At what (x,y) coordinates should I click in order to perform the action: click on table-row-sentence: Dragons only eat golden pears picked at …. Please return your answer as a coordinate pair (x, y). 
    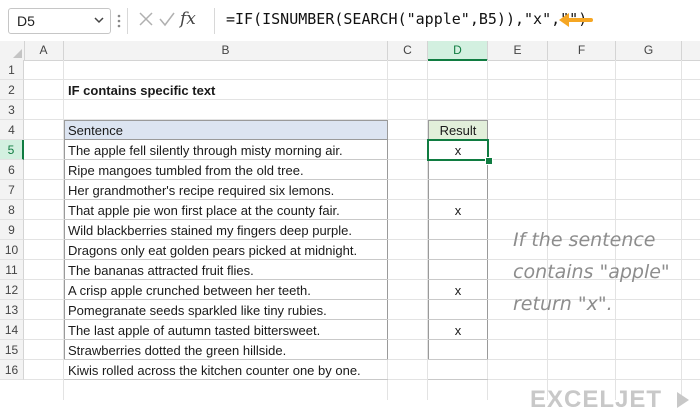
    Looking at the image, I should click on (212, 250).